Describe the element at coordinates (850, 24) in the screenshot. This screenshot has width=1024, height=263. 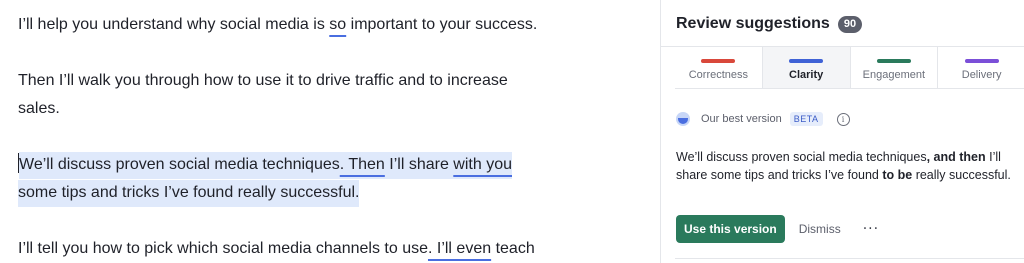
I see `suggestion-count-badge: 90` at that location.